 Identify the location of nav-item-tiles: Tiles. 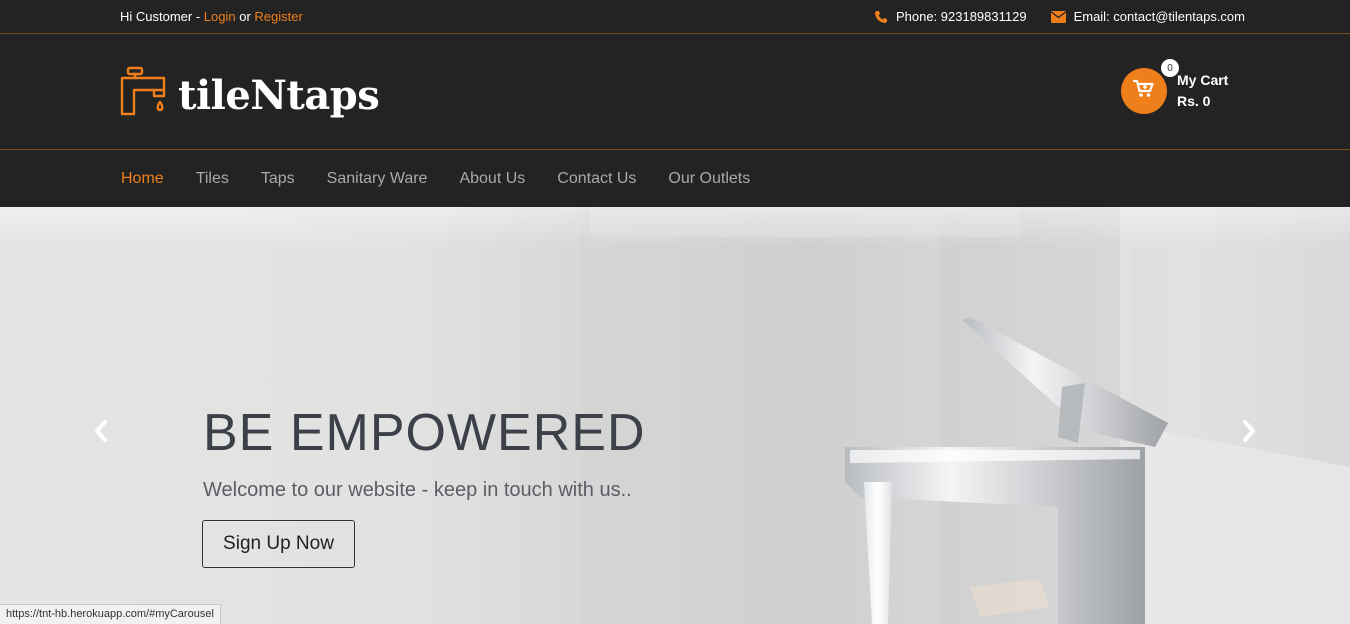
(212, 179).